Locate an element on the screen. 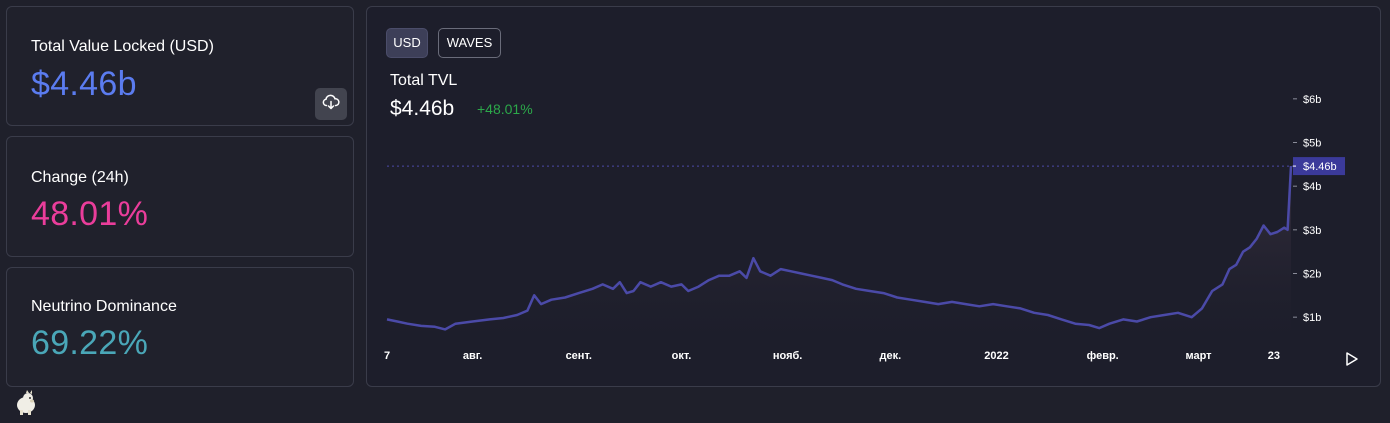  tvl-label: Total Value Locked (USD) is located at coordinates (122, 46).